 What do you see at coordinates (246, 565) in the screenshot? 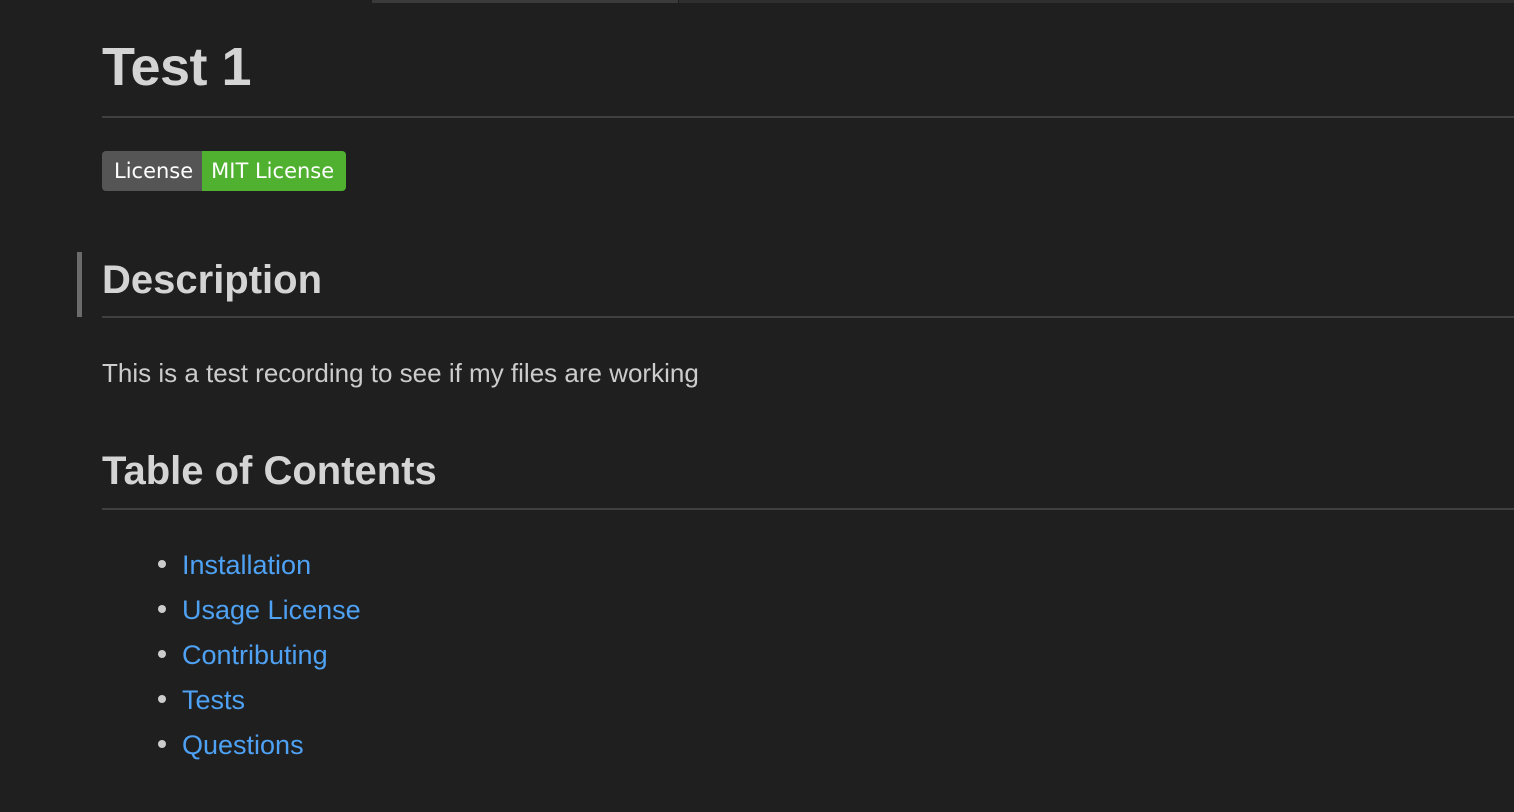
I see `toc-link-installation: Installation` at bounding box center [246, 565].